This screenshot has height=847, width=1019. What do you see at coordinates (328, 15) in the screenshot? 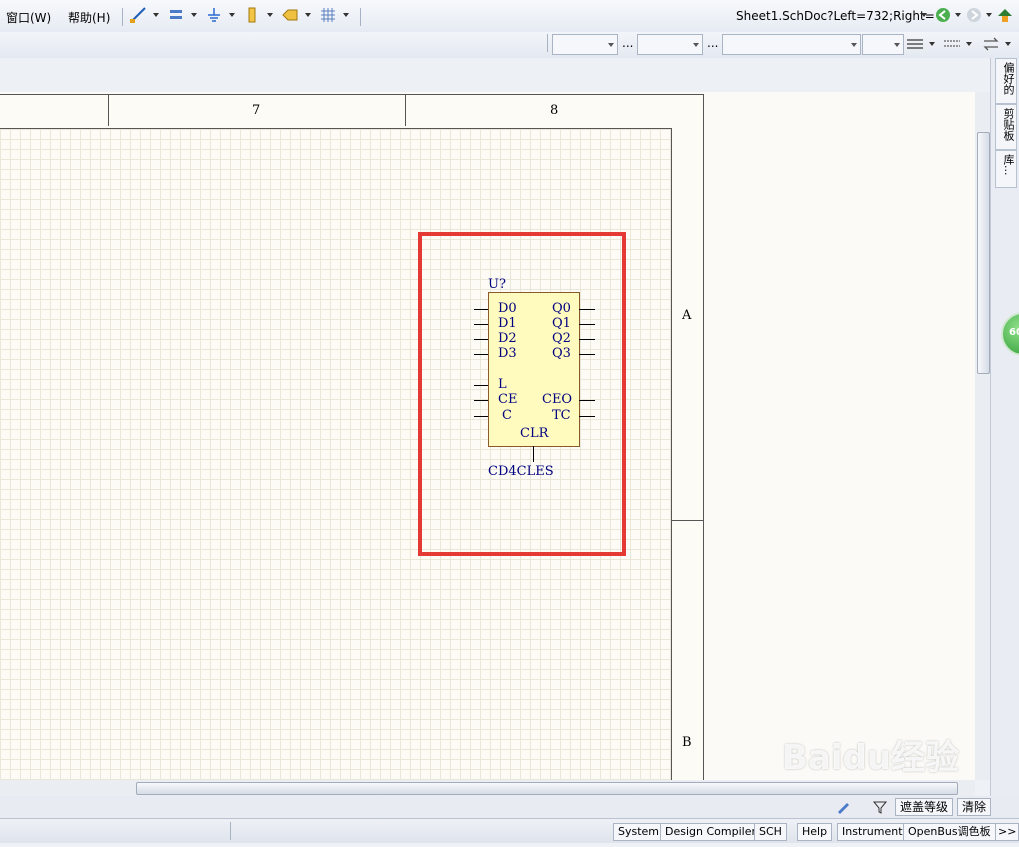
I see `grid-tool-icon` at bounding box center [328, 15].